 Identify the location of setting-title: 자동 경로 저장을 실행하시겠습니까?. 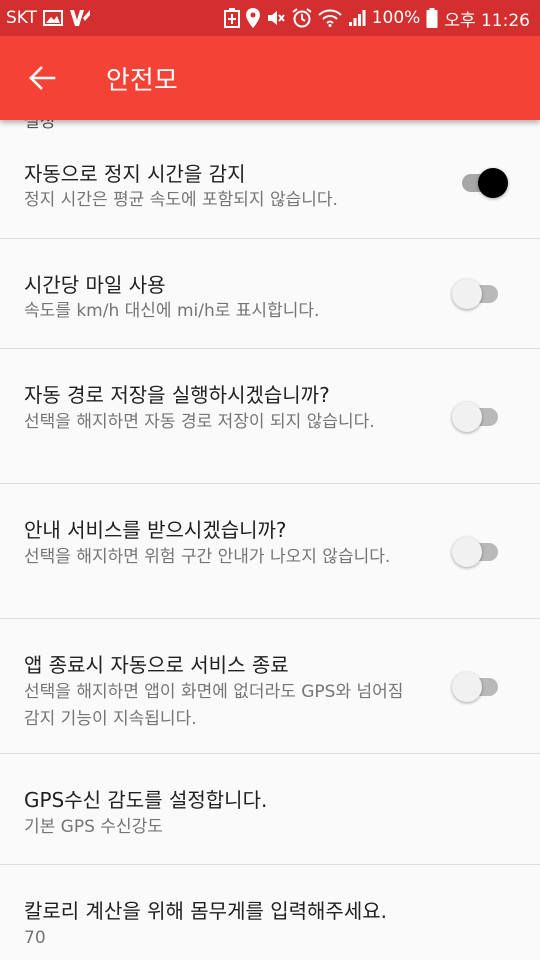
(177, 395).